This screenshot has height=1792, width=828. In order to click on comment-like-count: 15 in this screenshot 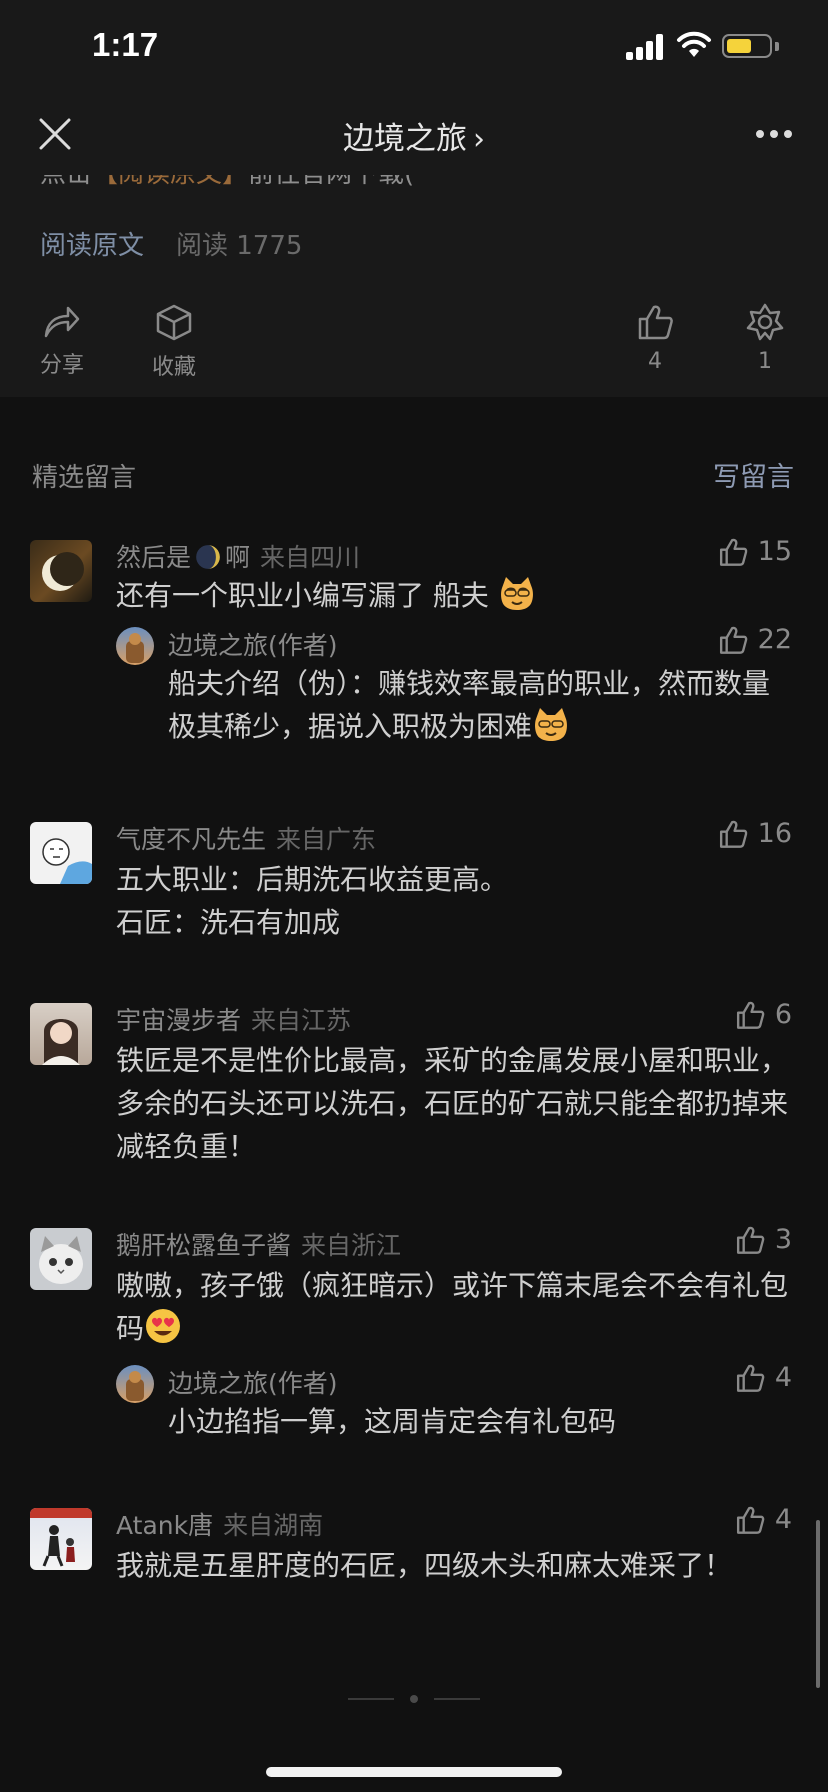, I will do `click(774, 551)`.